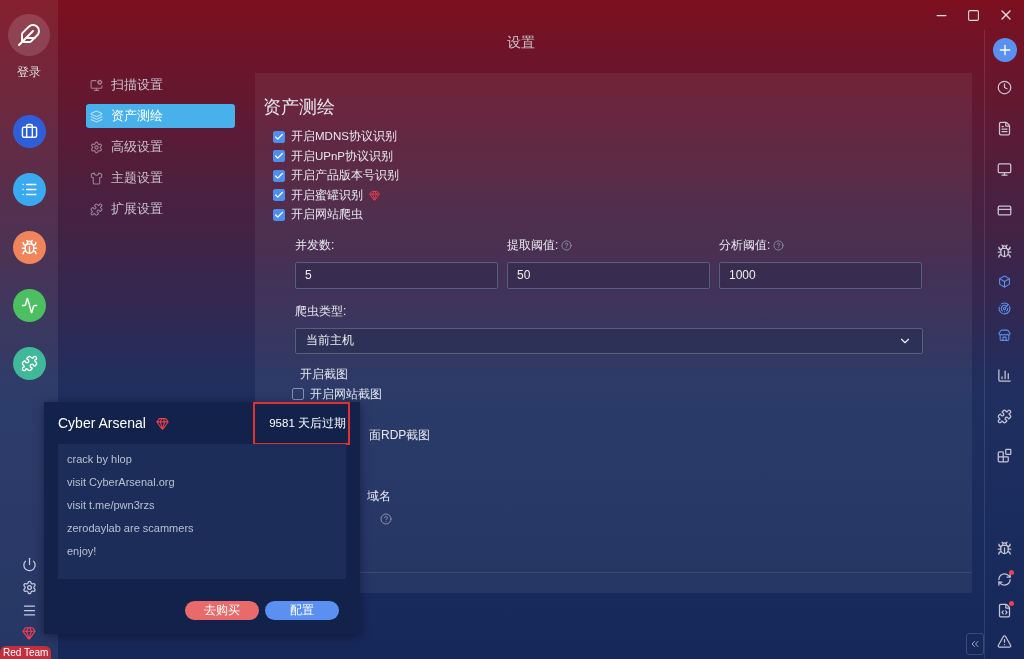 The width and height of the screenshot is (1024, 659). I want to click on settings-icon, so click(29, 587).